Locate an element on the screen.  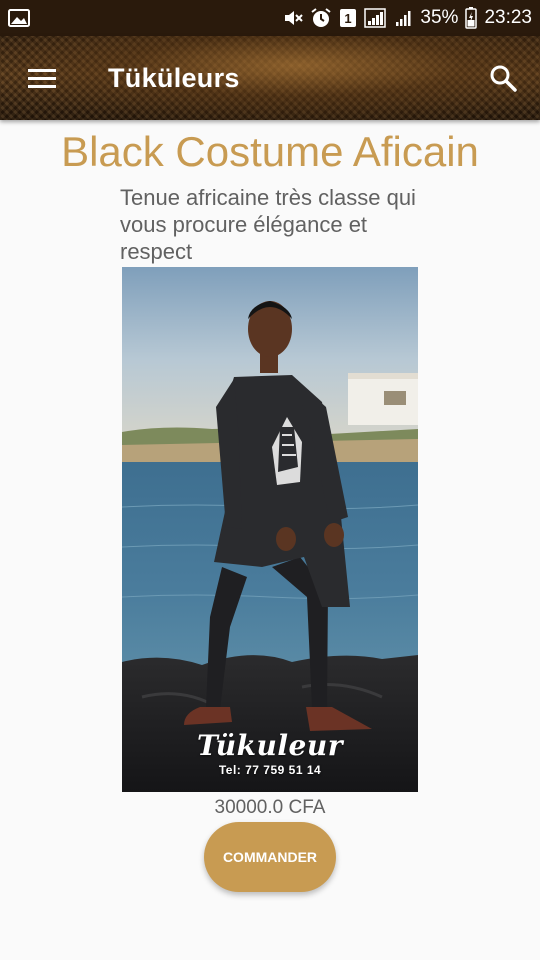
brand-logo: Tükuleur is located at coordinates (270, 745).